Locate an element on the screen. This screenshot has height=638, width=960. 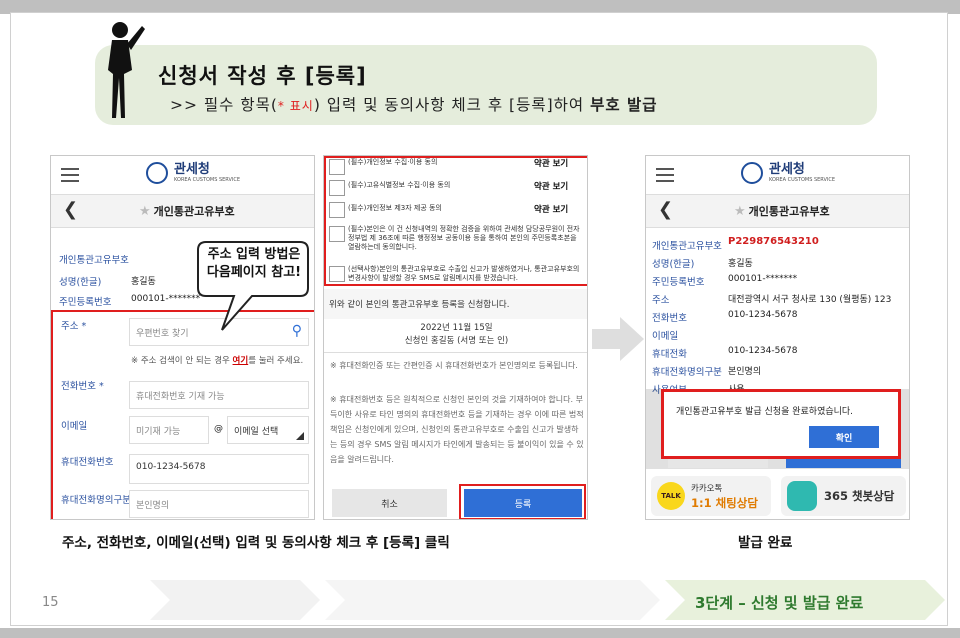
confirm-bar: 위와 같이 본인의 통관고유부호 등록을 신청합니다. is located at coordinates (455, 304).